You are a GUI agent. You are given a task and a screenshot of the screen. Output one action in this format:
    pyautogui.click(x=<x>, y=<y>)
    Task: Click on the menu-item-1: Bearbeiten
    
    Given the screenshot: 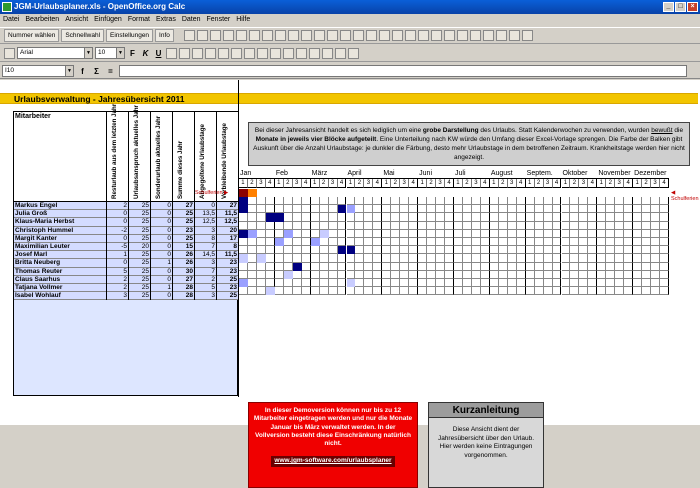 What is the action you would take?
    pyautogui.click(x=42, y=20)
    